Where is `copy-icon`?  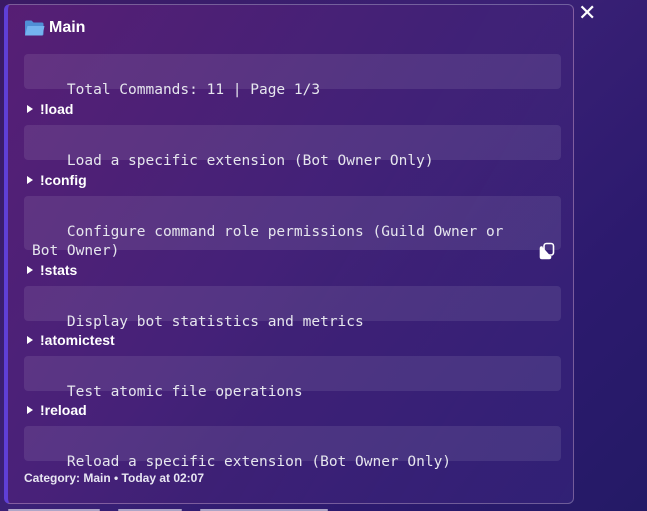 copy-icon is located at coordinates (547, 232).